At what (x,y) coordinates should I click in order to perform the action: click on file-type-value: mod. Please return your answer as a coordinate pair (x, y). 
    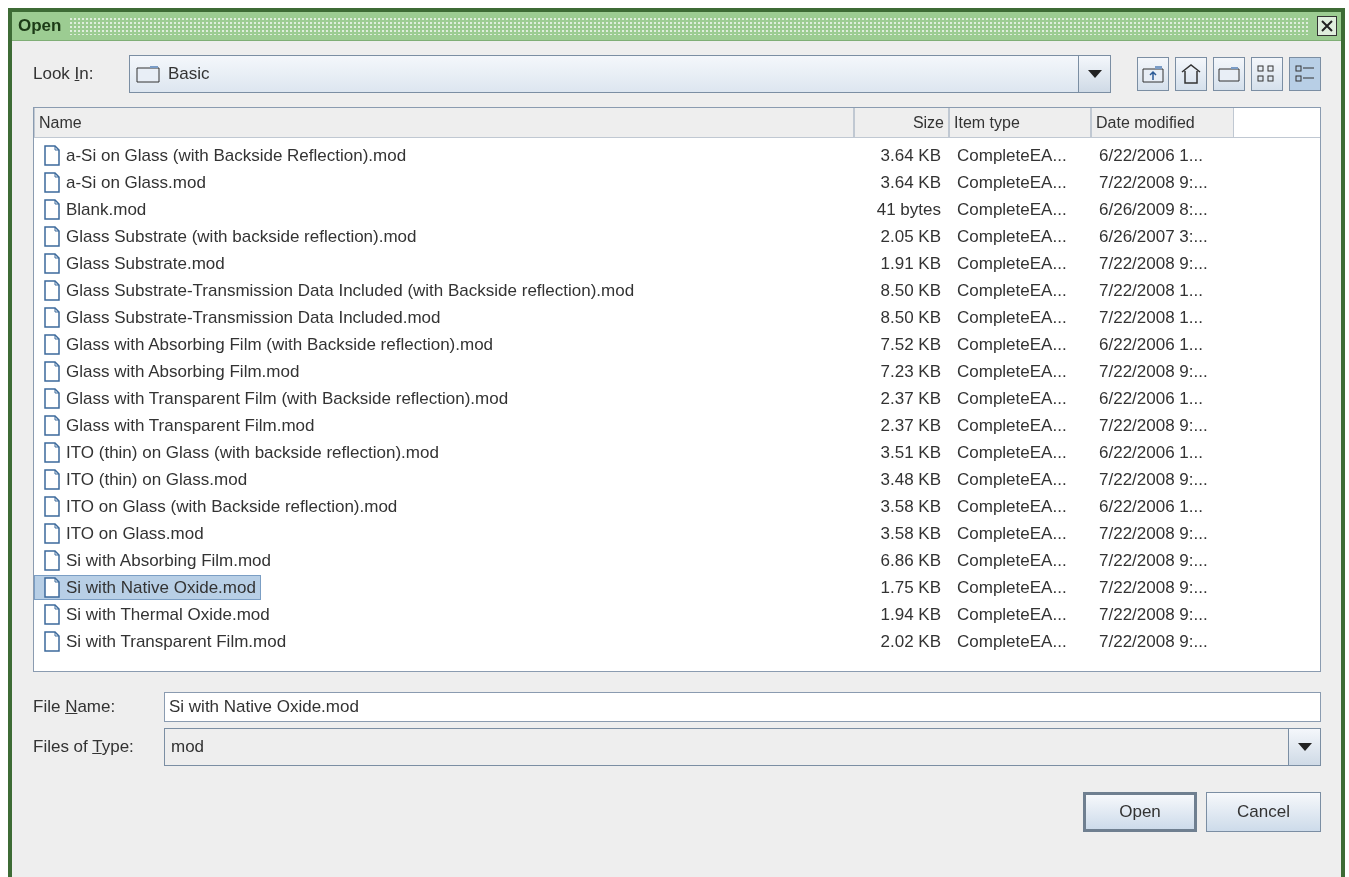
    Looking at the image, I should click on (188, 747).